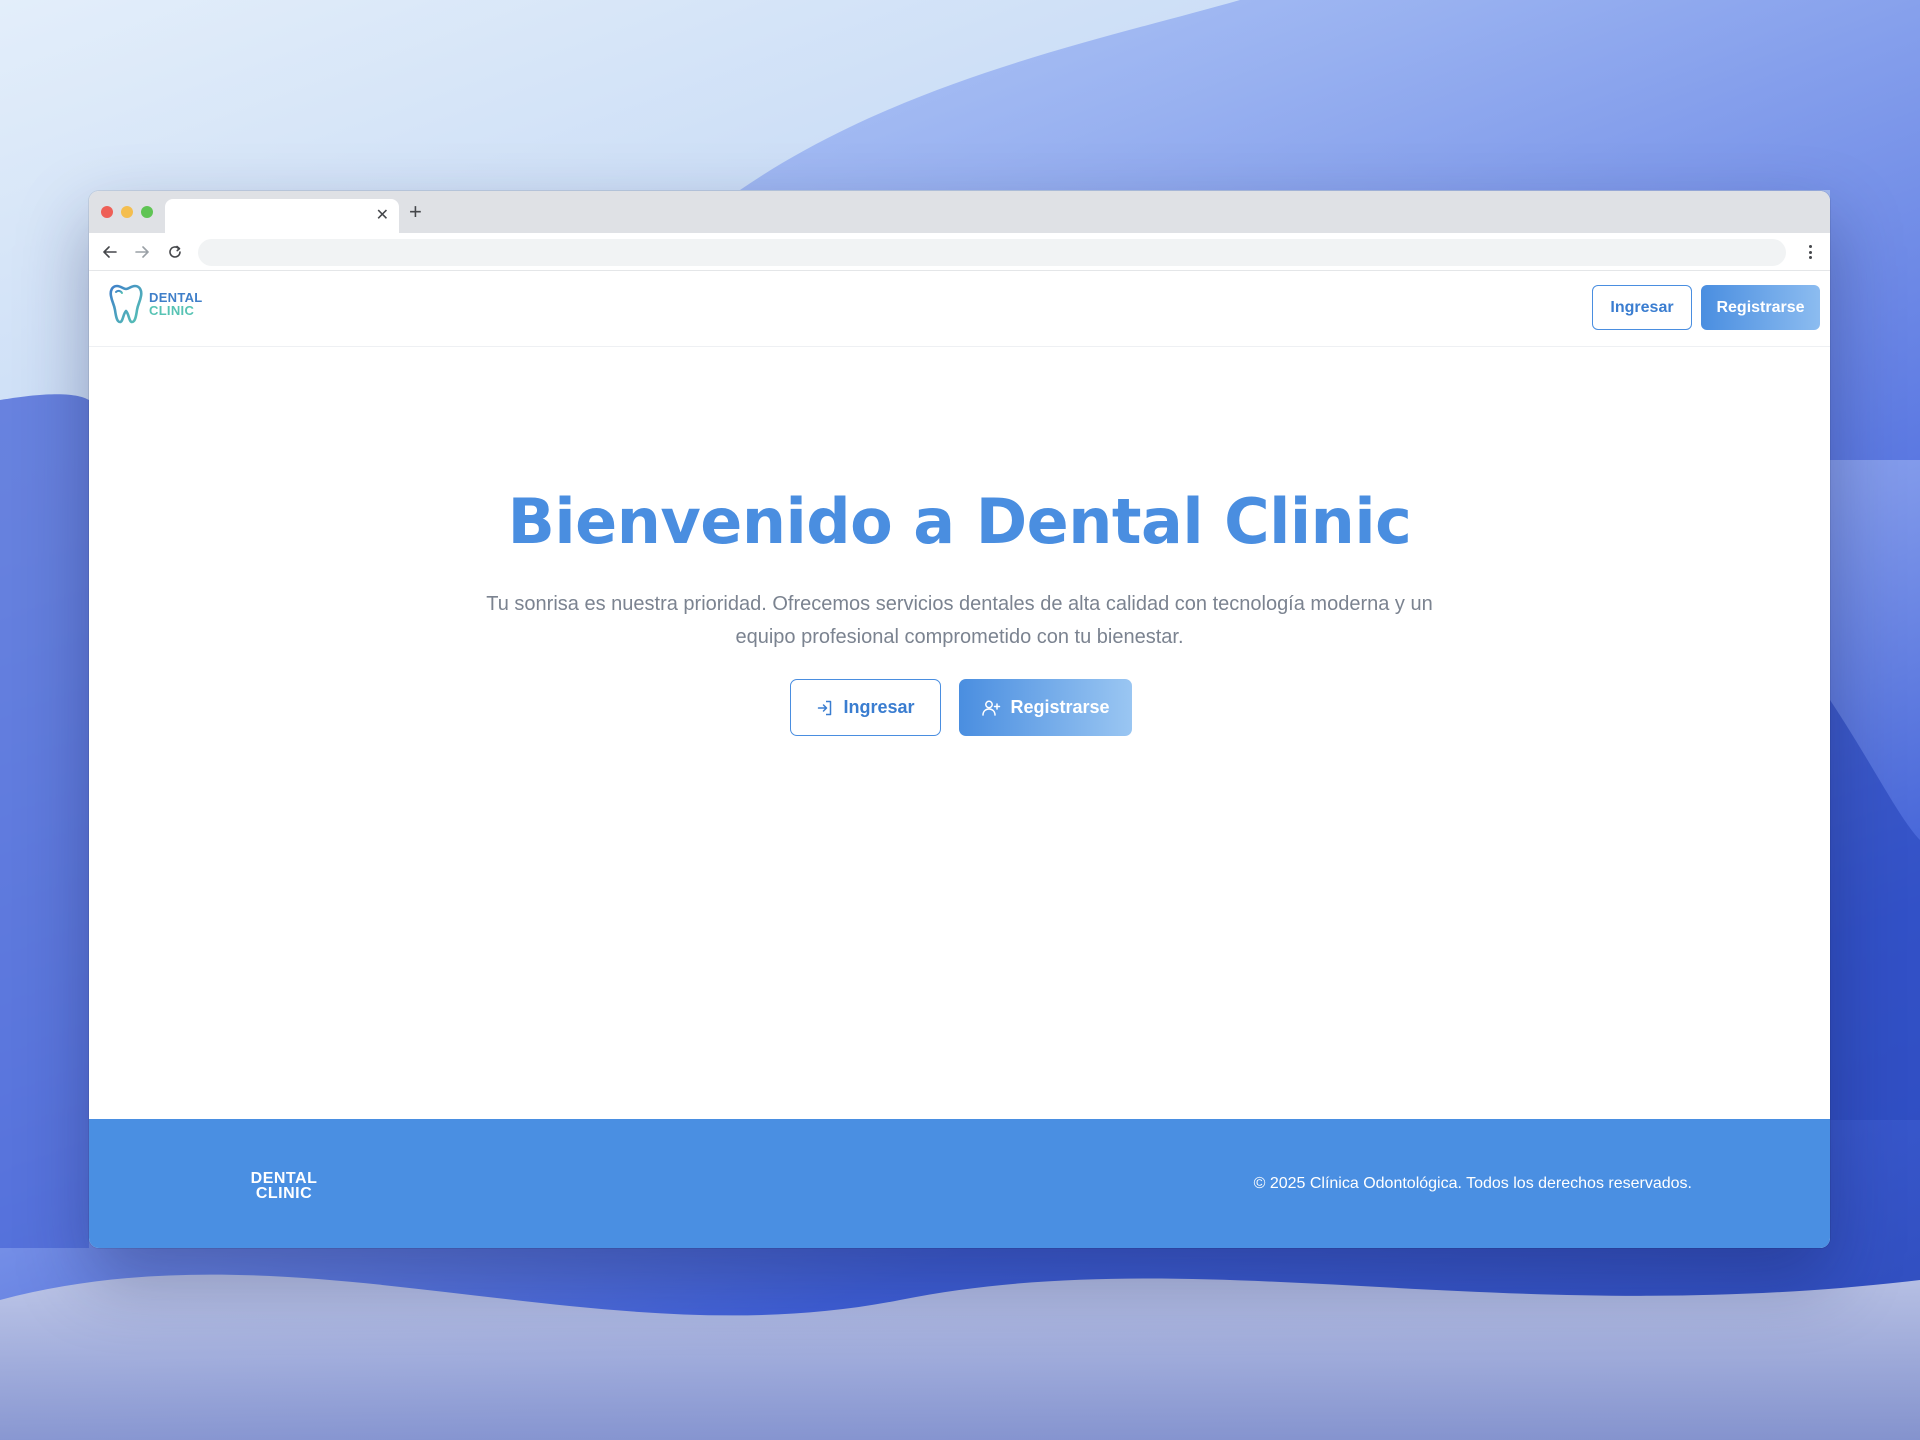 The image size is (1920, 1440). Describe the element at coordinates (110, 252) in the screenshot. I see `back-arrow-icon` at that location.